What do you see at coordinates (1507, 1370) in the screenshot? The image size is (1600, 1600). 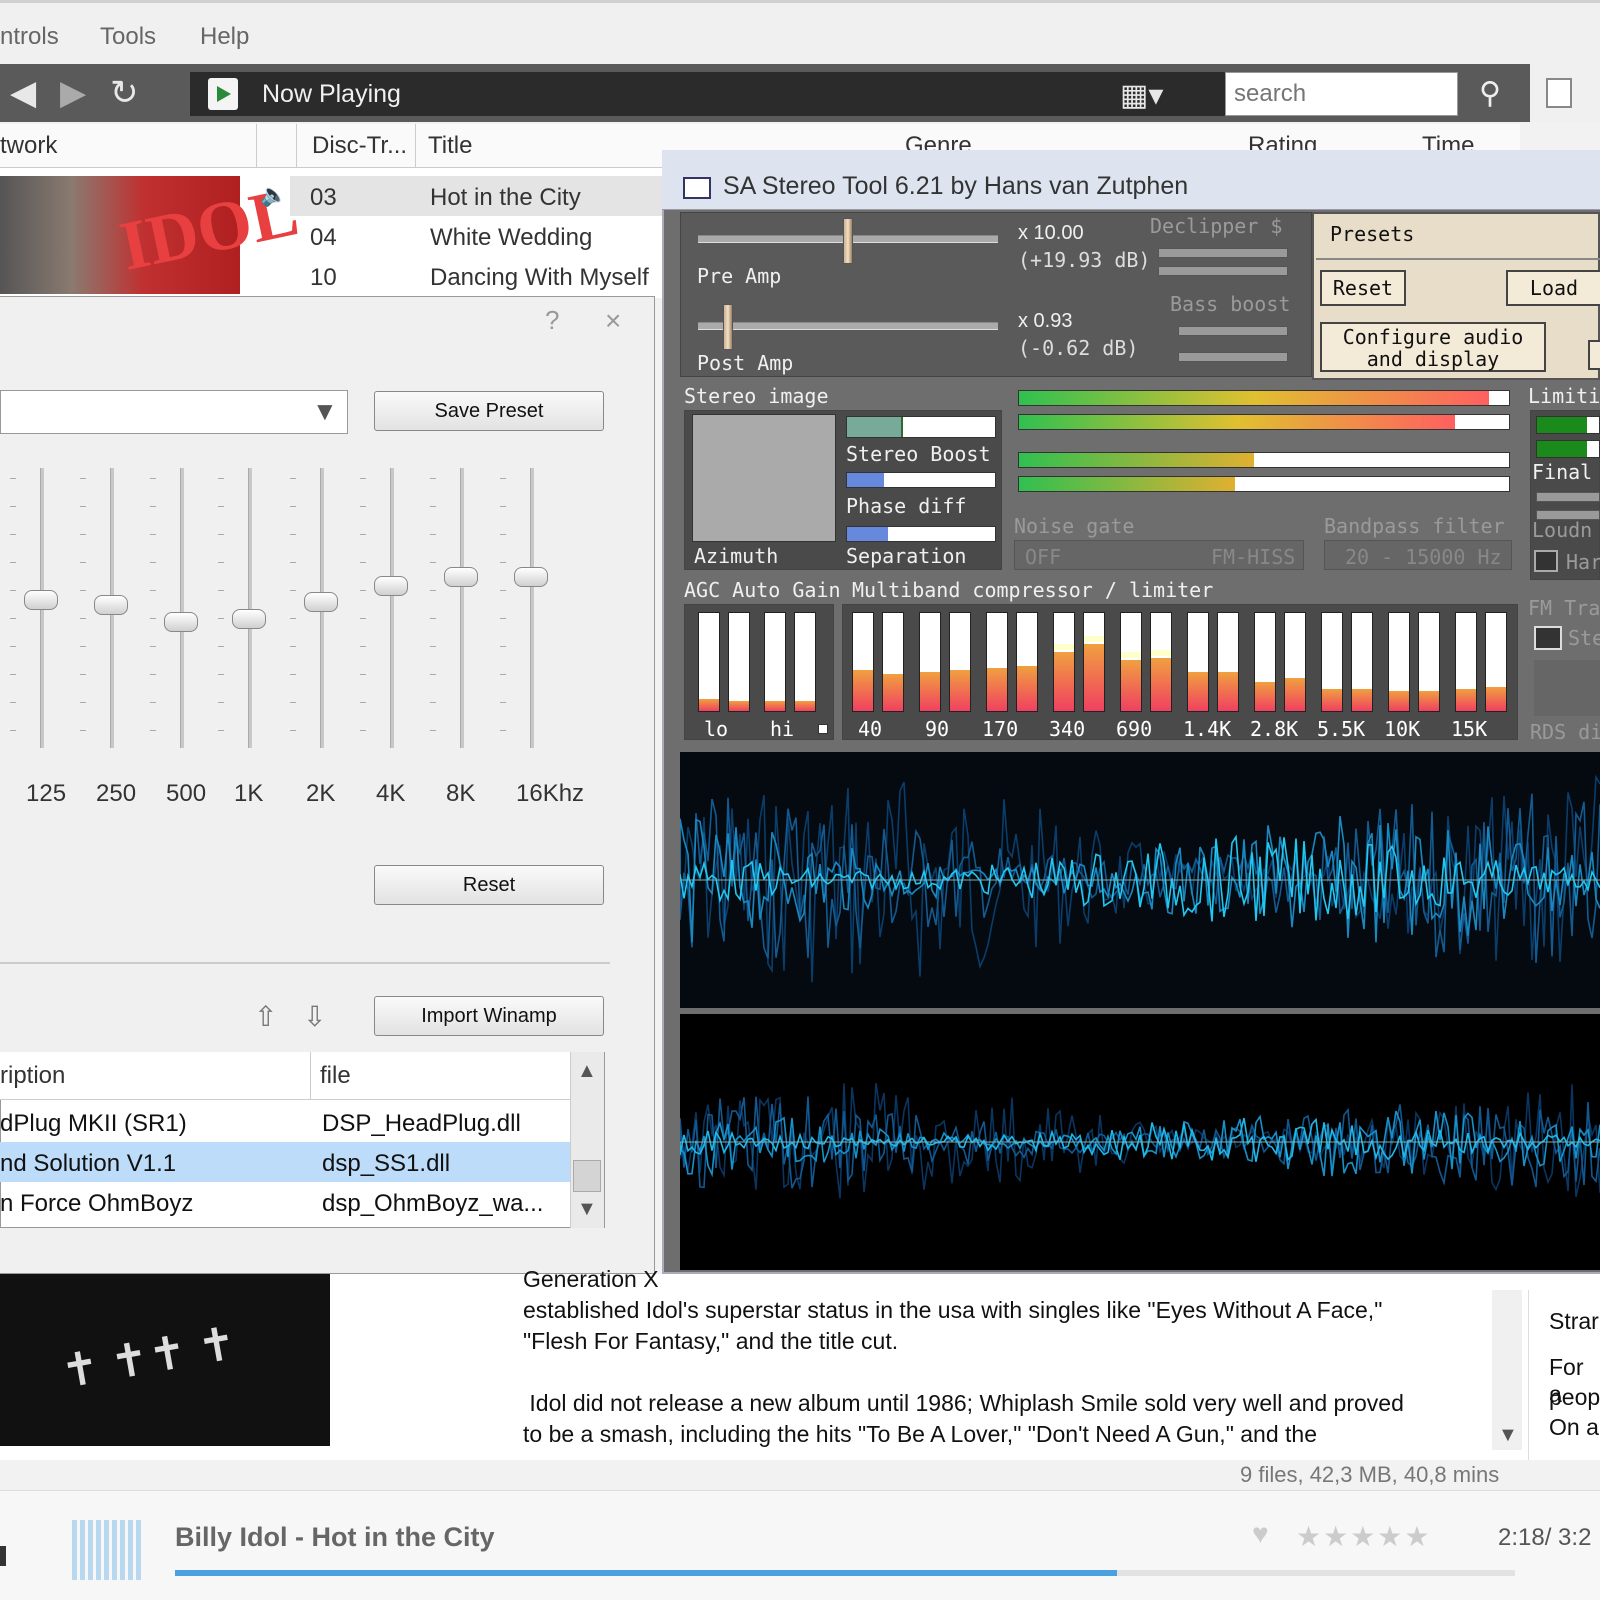 I see `bio-scrollbar: ▼` at bounding box center [1507, 1370].